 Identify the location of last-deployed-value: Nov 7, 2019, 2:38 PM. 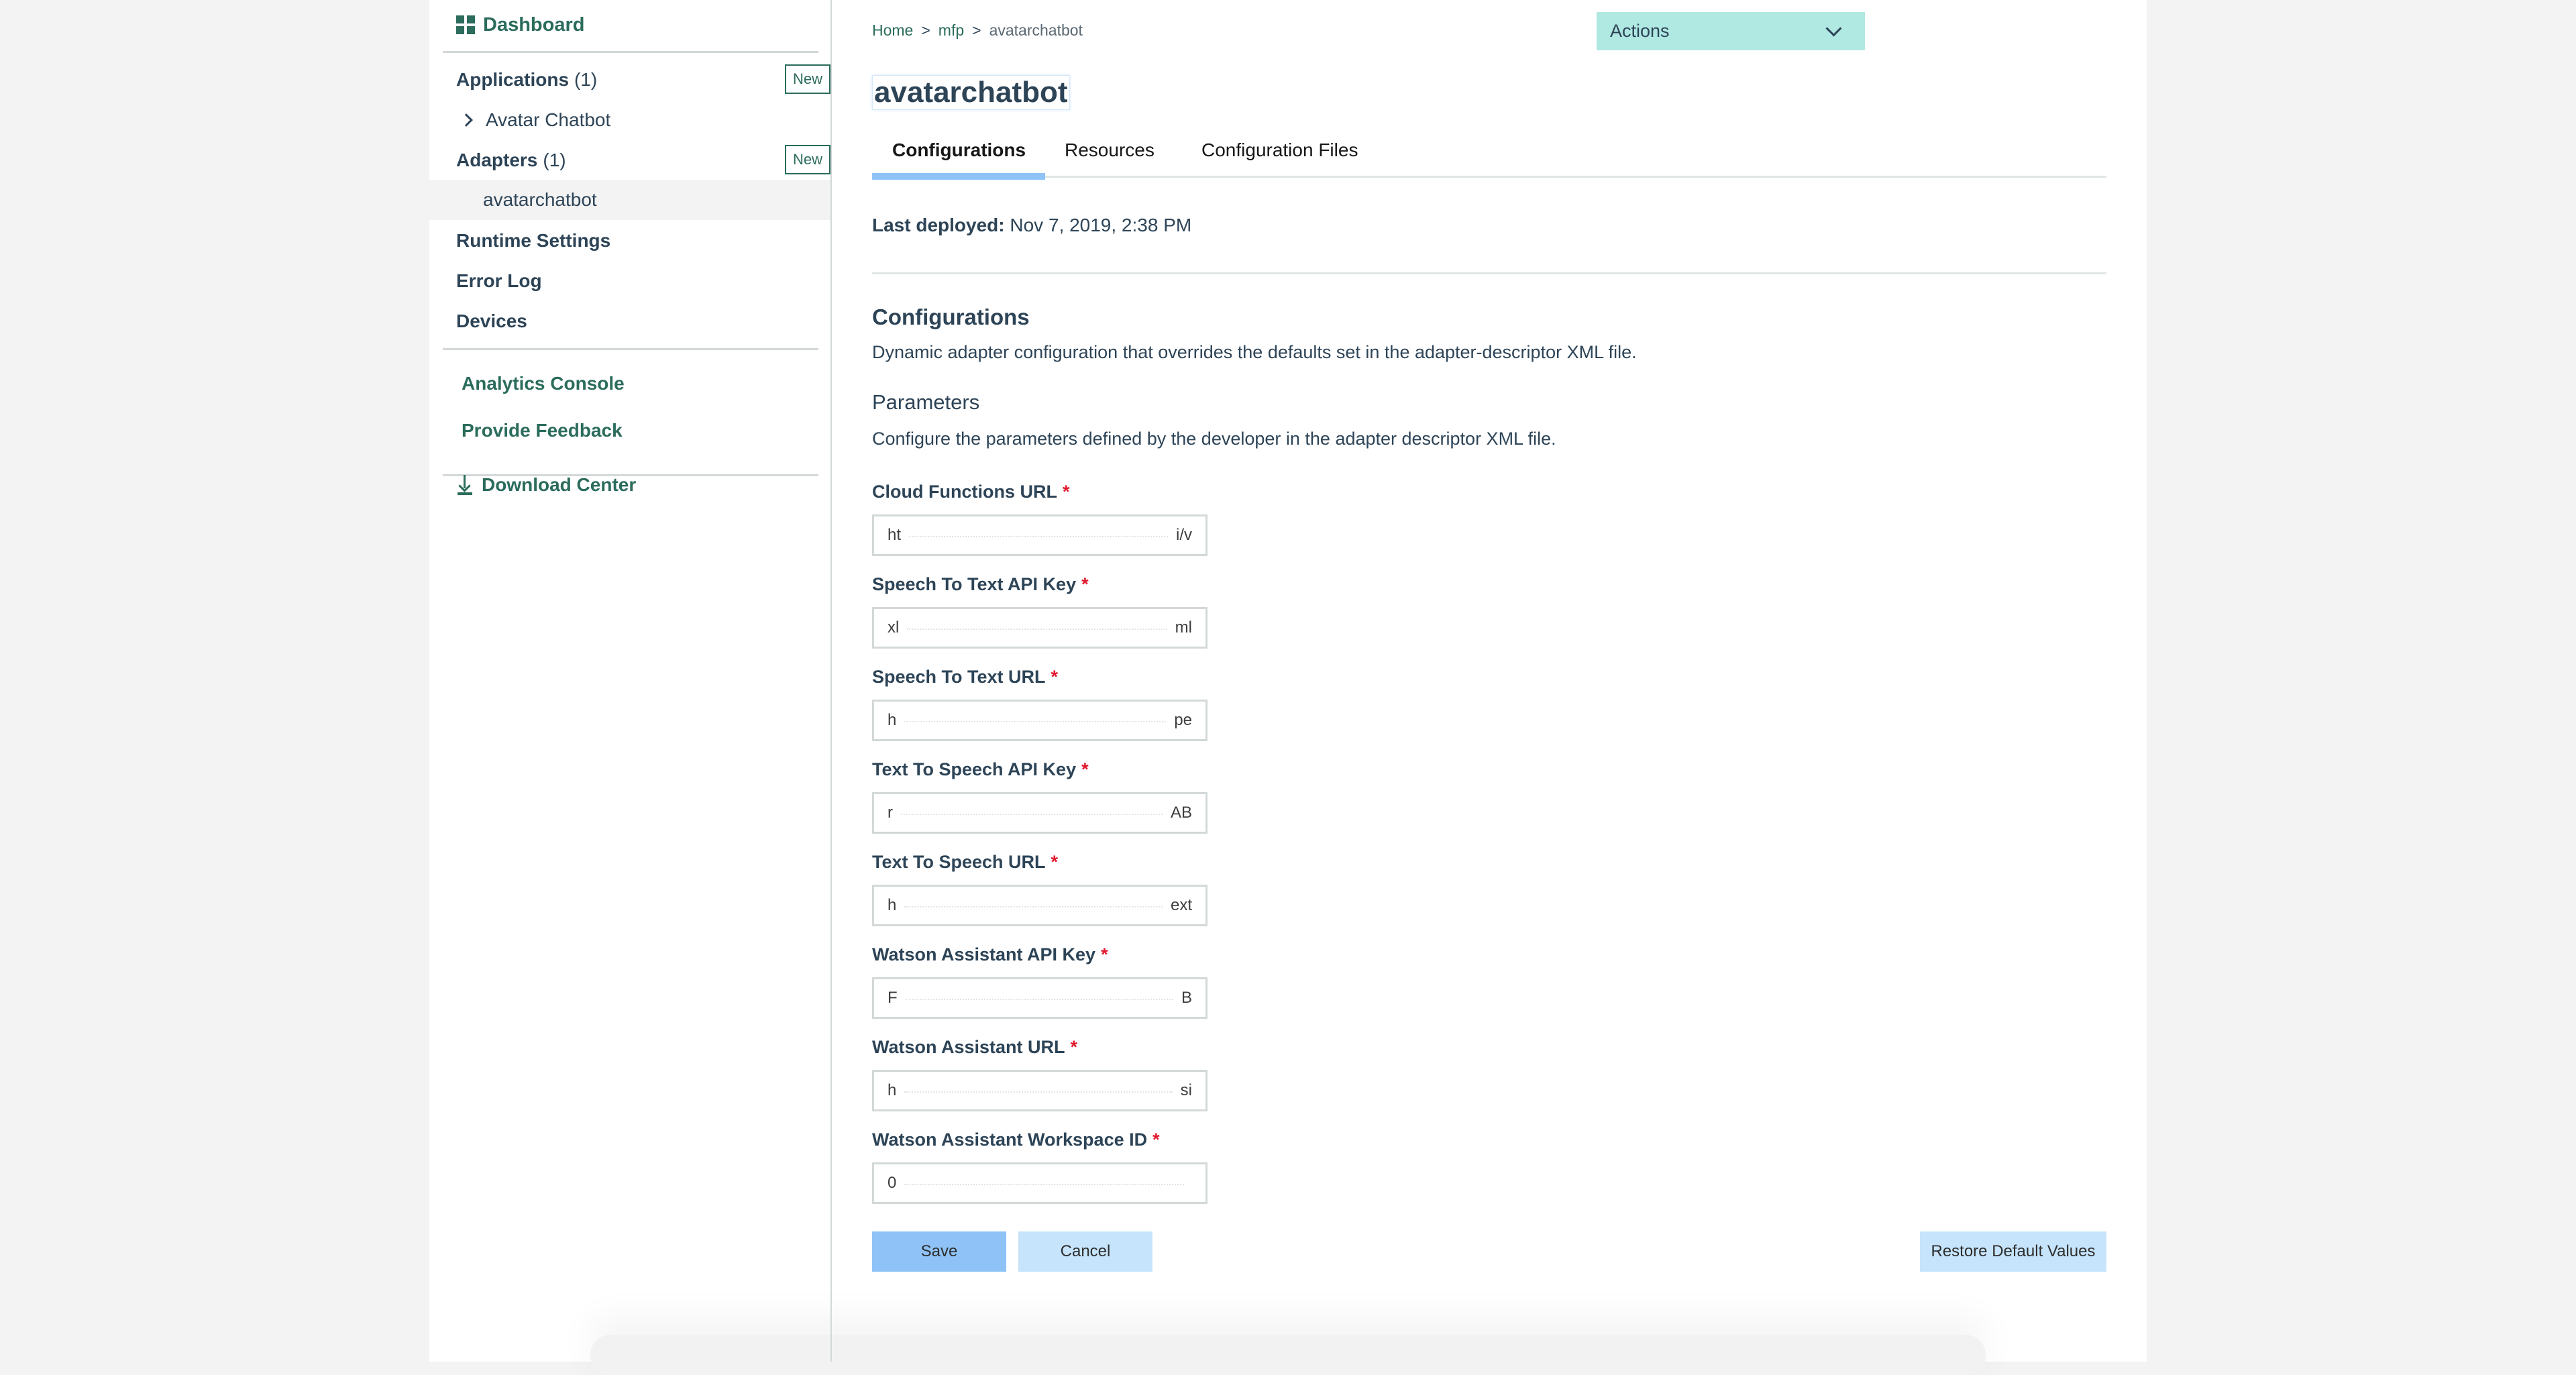
(1101, 225).